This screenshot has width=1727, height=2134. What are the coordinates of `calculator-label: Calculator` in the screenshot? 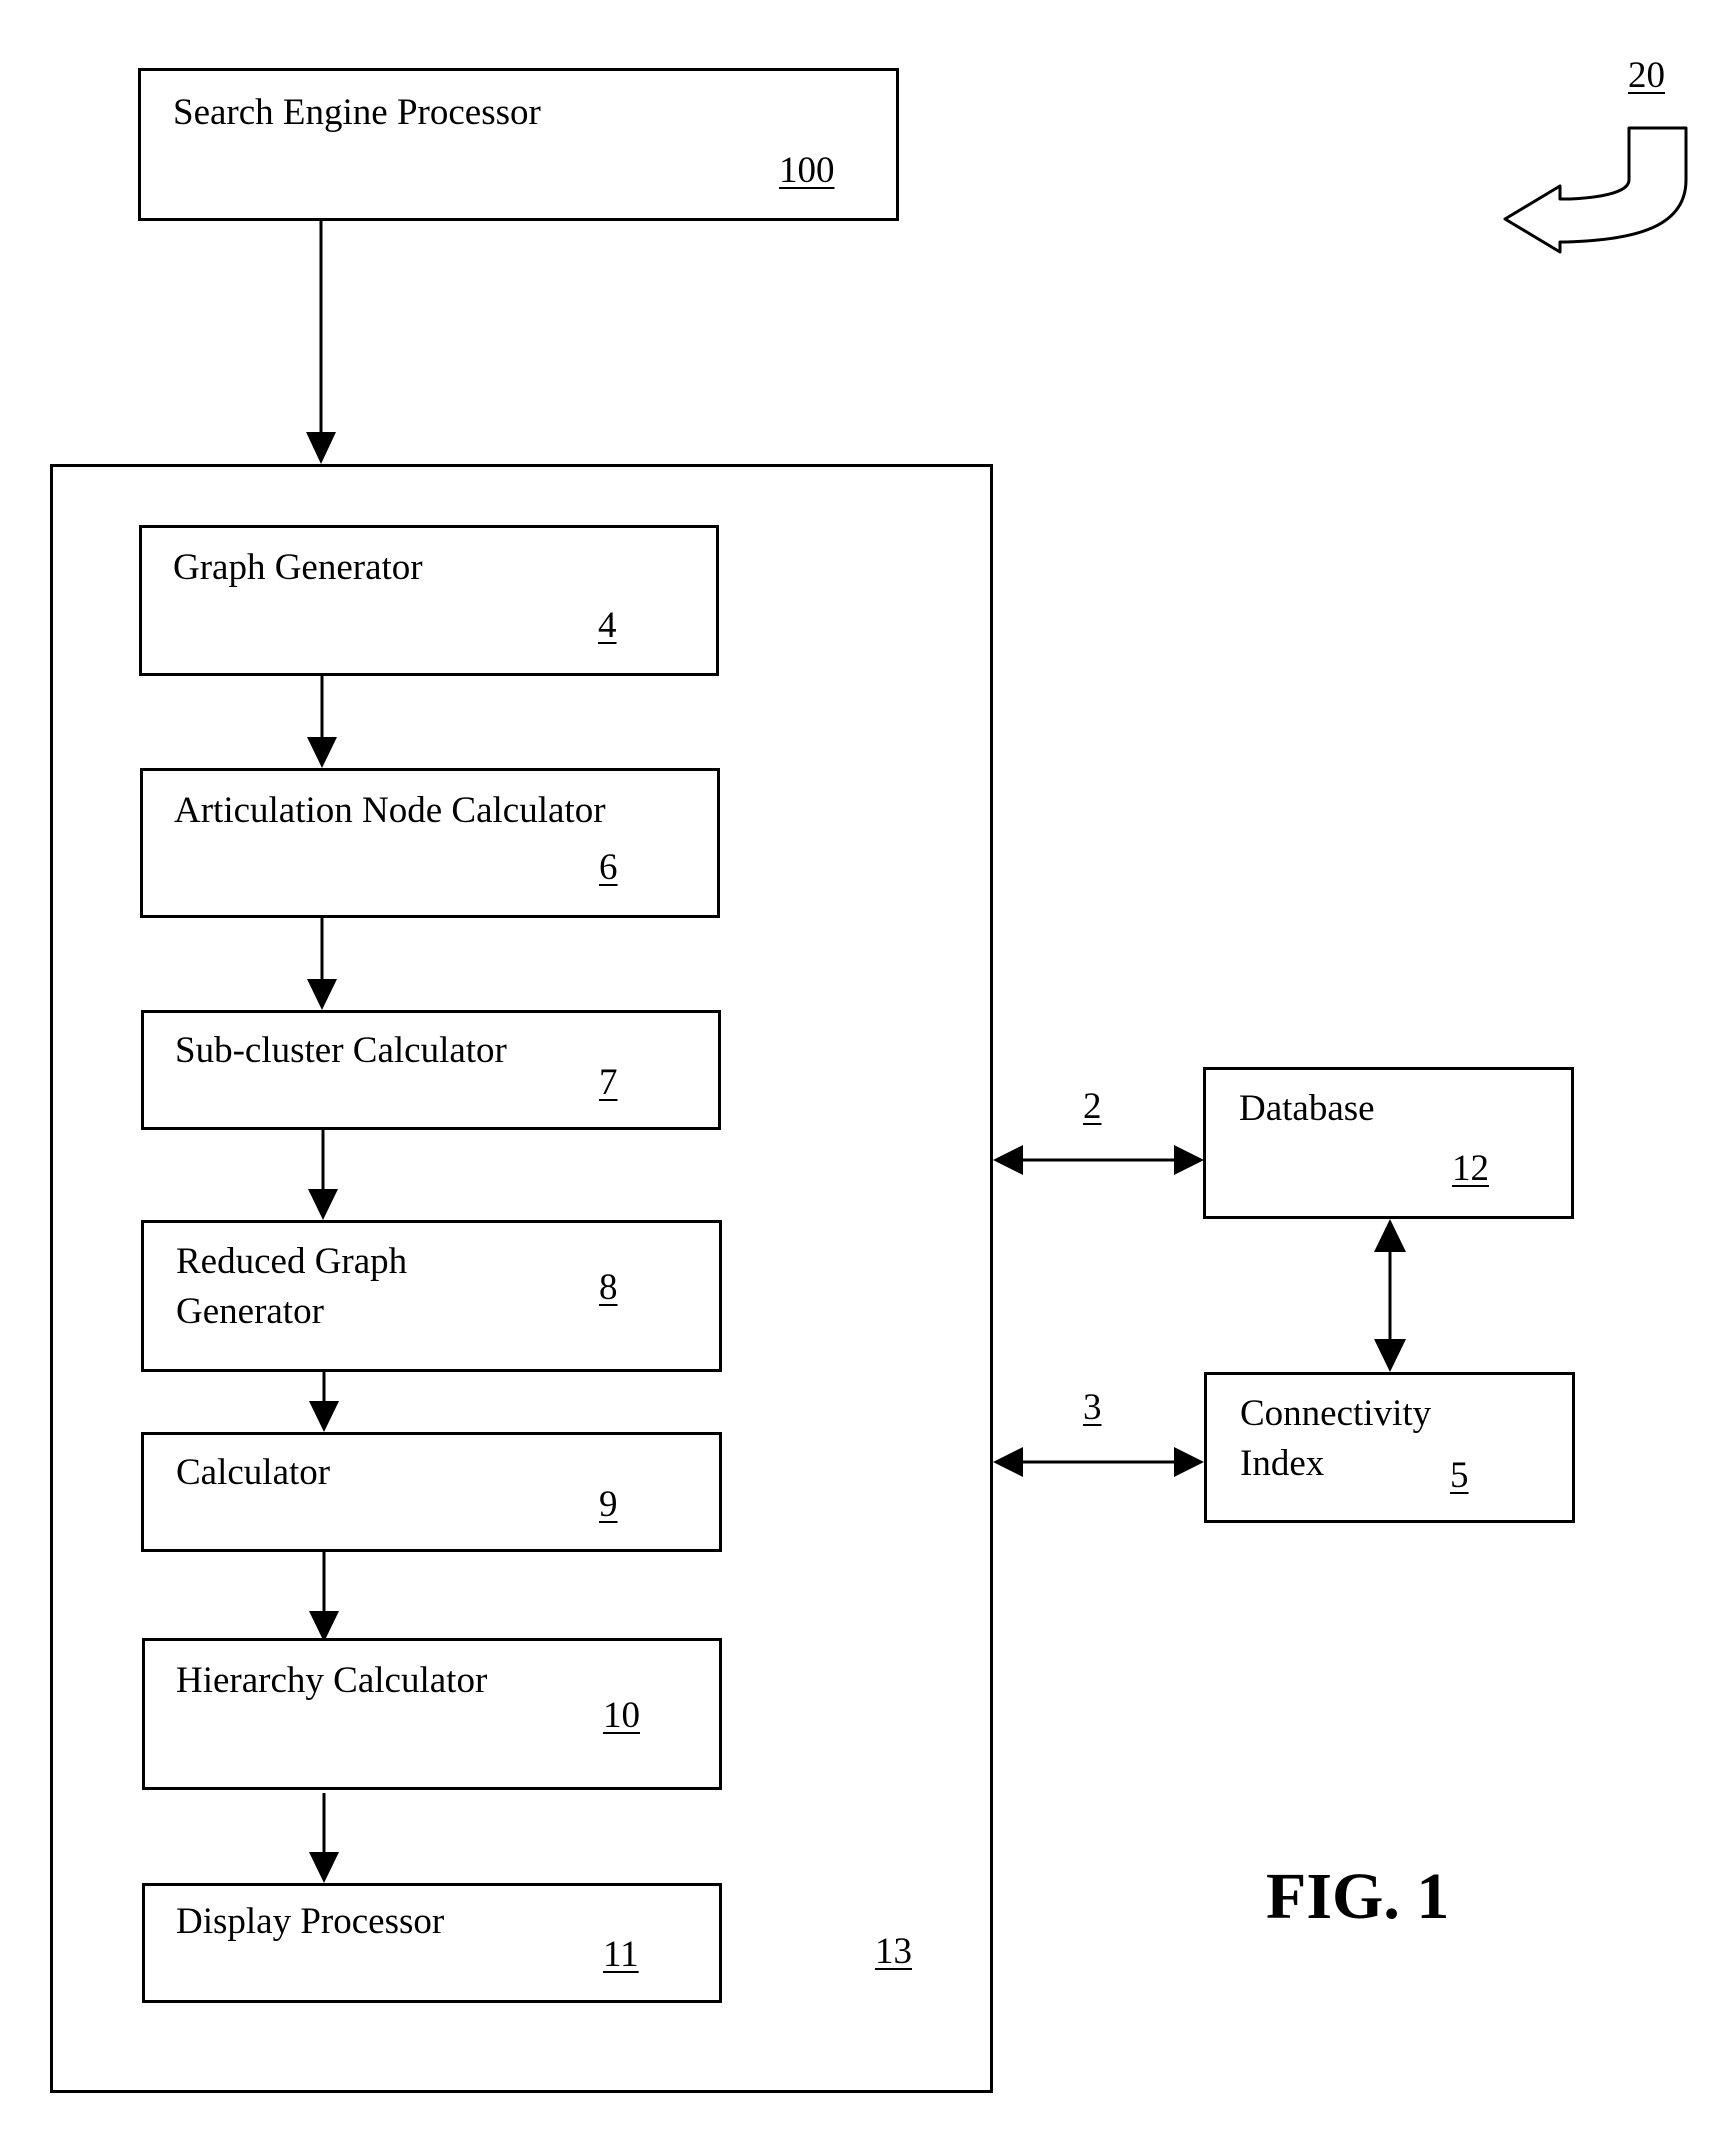 It's located at (253, 1472).